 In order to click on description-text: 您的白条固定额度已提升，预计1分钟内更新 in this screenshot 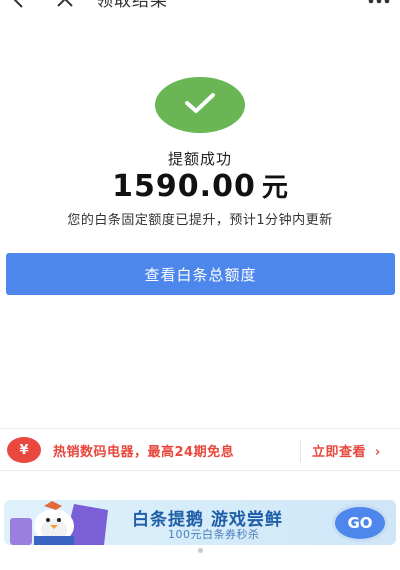, I will do `click(200, 220)`.